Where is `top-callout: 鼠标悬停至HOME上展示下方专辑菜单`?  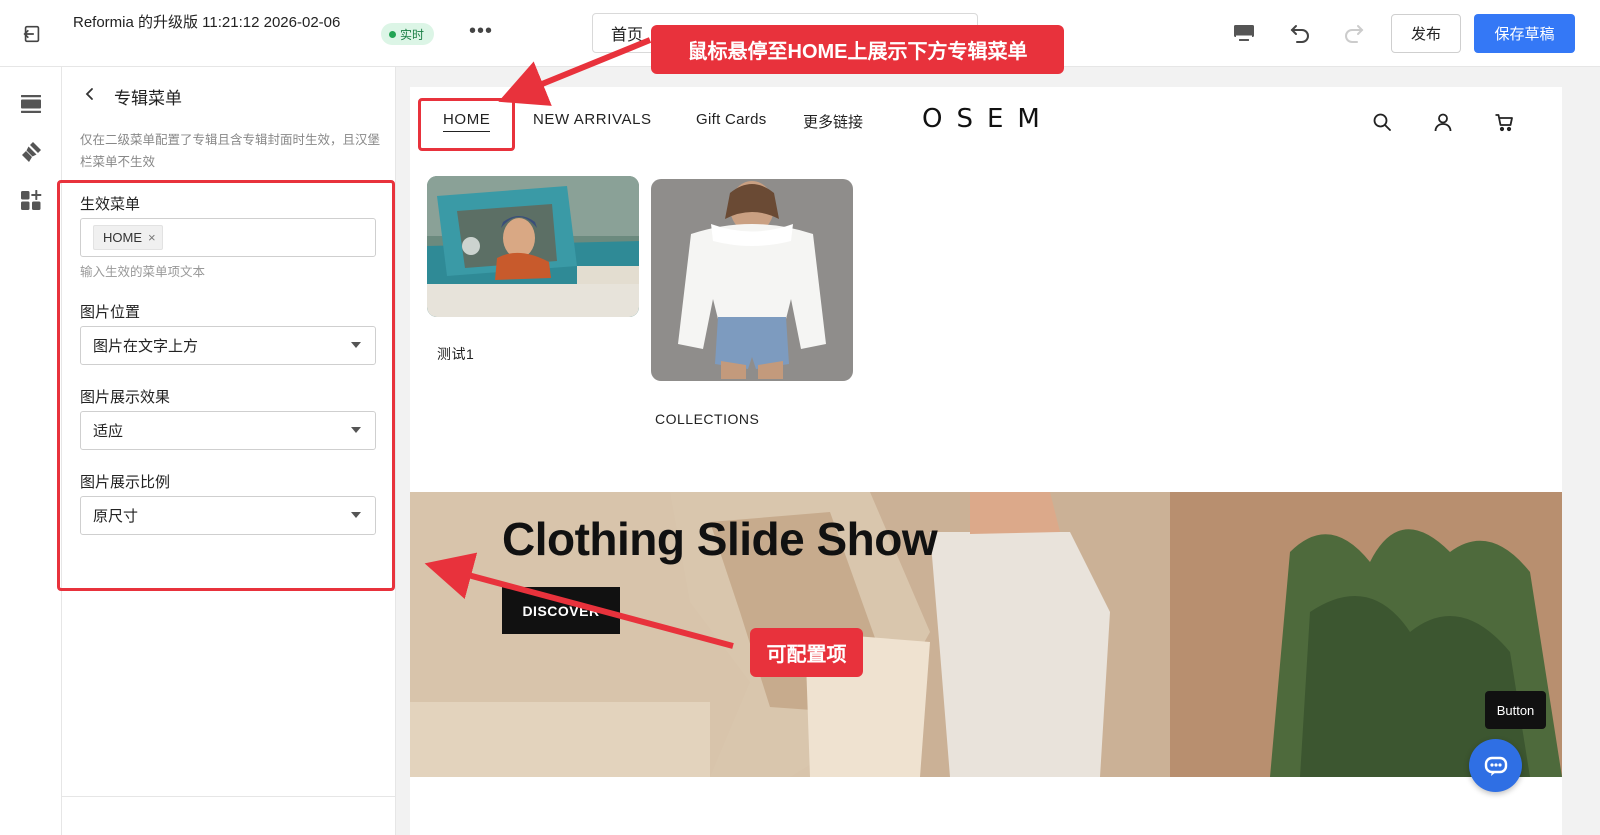
top-callout: 鼠标悬停至HOME上展示下方专辑菜单 is located at coordinates (857, 49).